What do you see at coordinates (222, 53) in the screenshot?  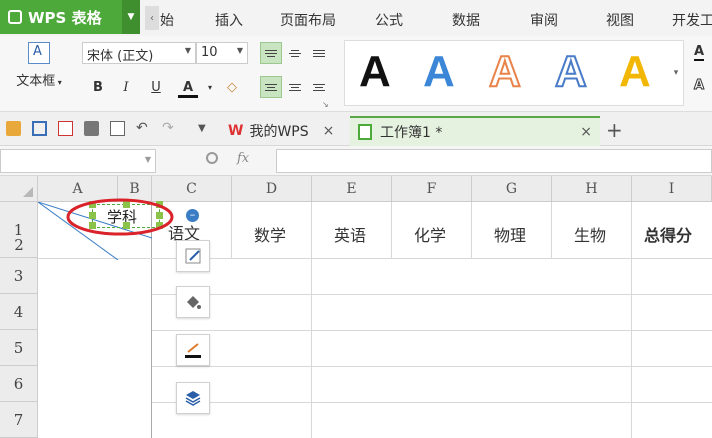 I see `font-size-select: 10 ▼` at bounding box center [222, 53].